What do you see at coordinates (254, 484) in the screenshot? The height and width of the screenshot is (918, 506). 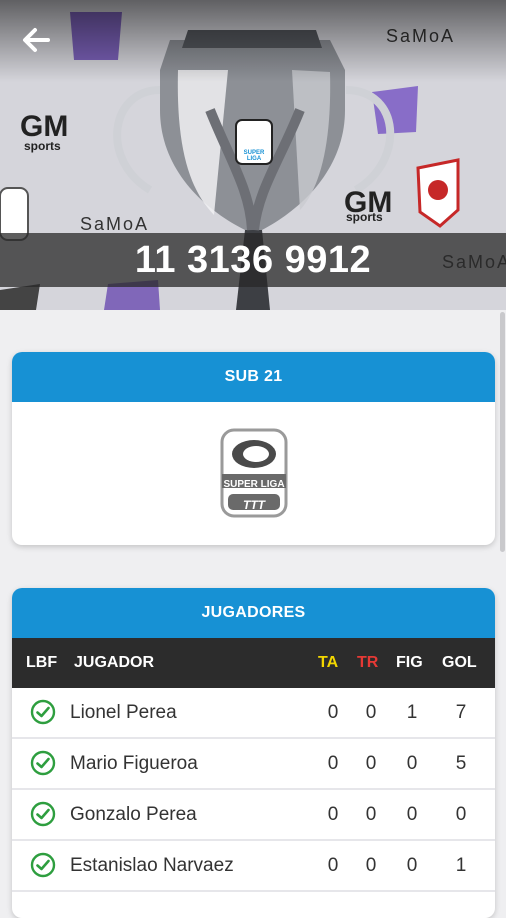 I see `logo-text-superliga: SUPER LIGA` at bounding box center [254, 484].